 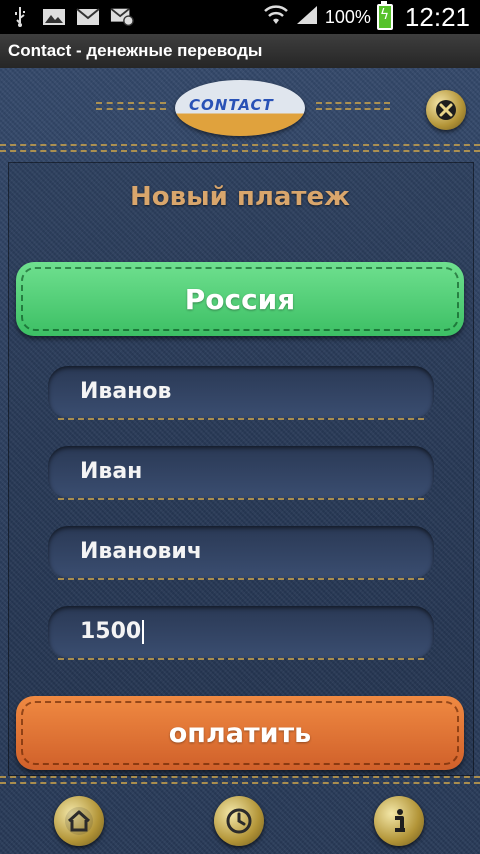 I want to click on contact-logo: CONTACT, so click(x=240, y=108).